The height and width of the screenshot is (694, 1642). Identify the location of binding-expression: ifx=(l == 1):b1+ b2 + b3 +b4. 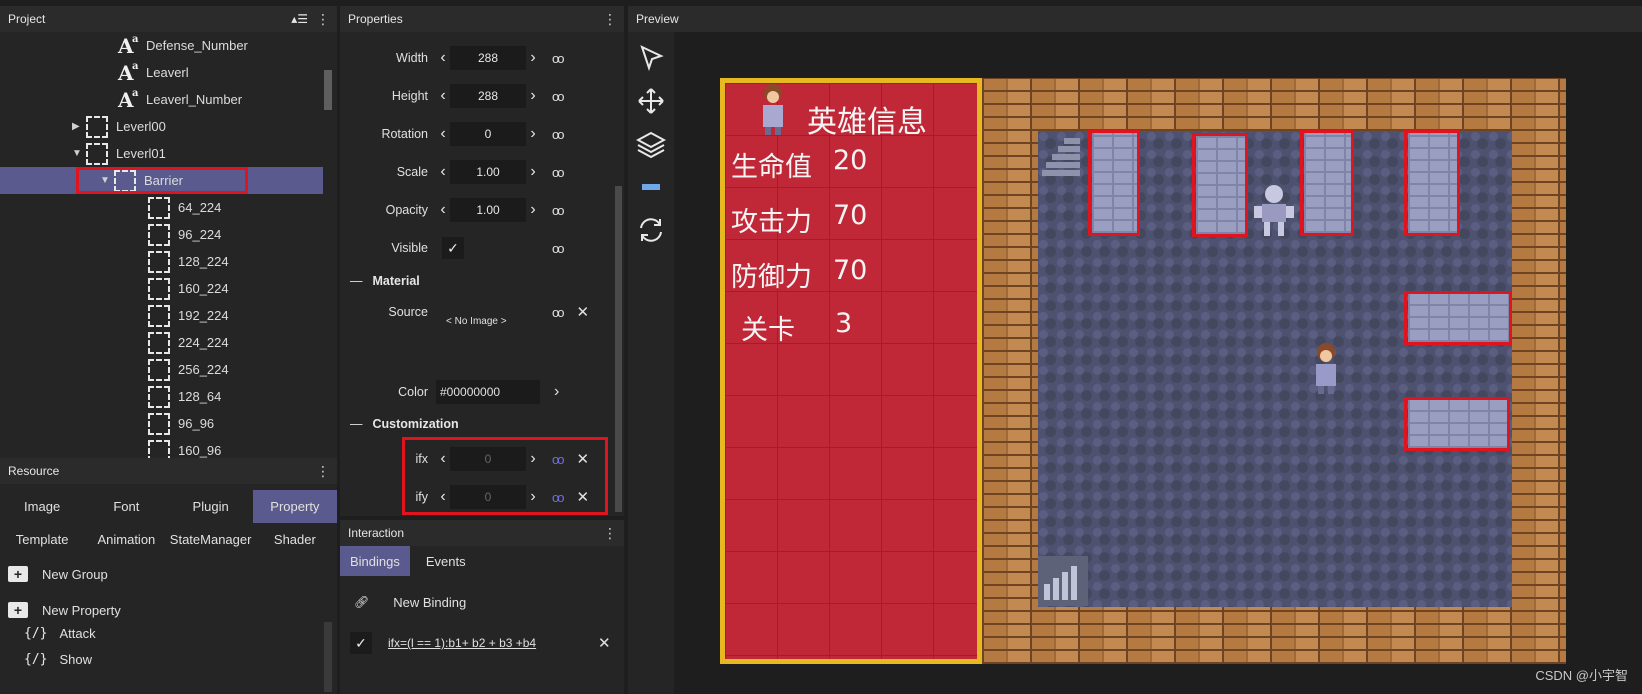
(483, 643).